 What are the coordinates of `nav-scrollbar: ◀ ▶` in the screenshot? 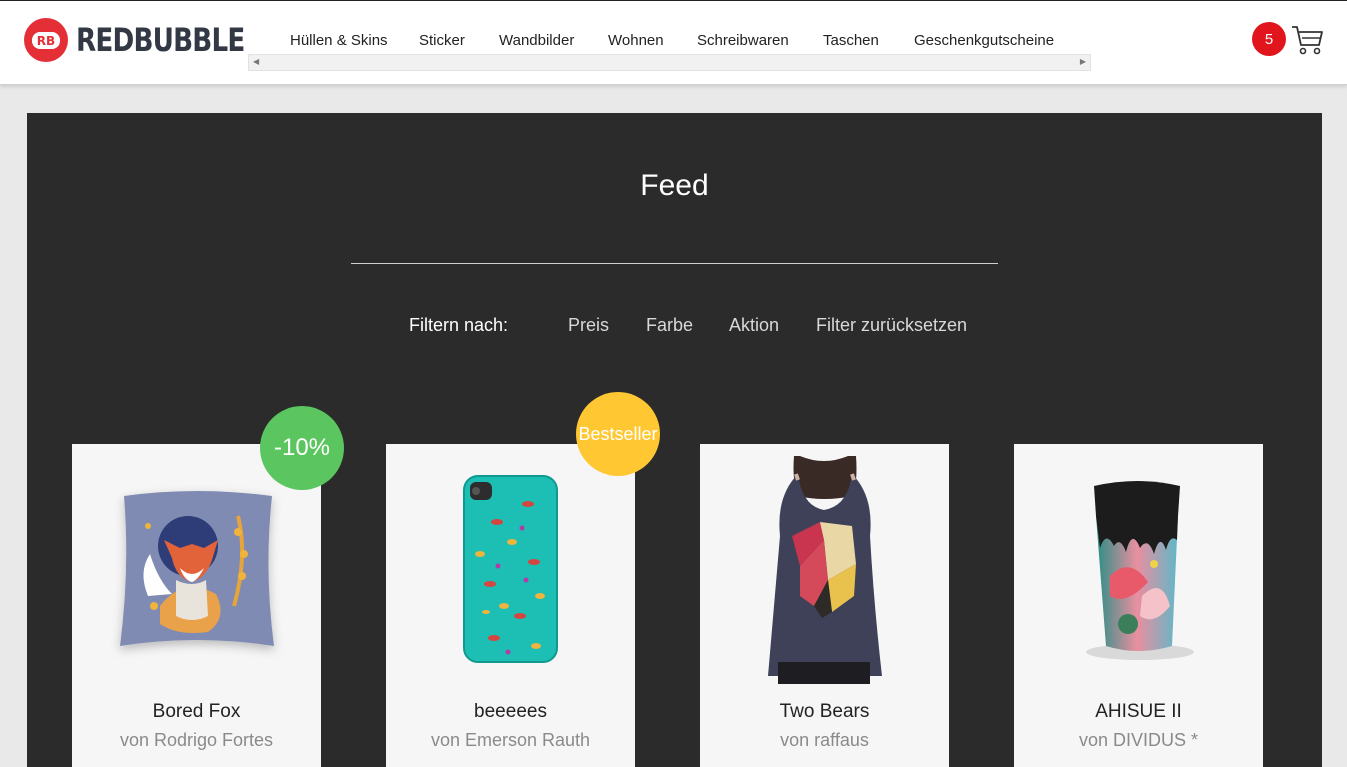 It's located at (669, 62).